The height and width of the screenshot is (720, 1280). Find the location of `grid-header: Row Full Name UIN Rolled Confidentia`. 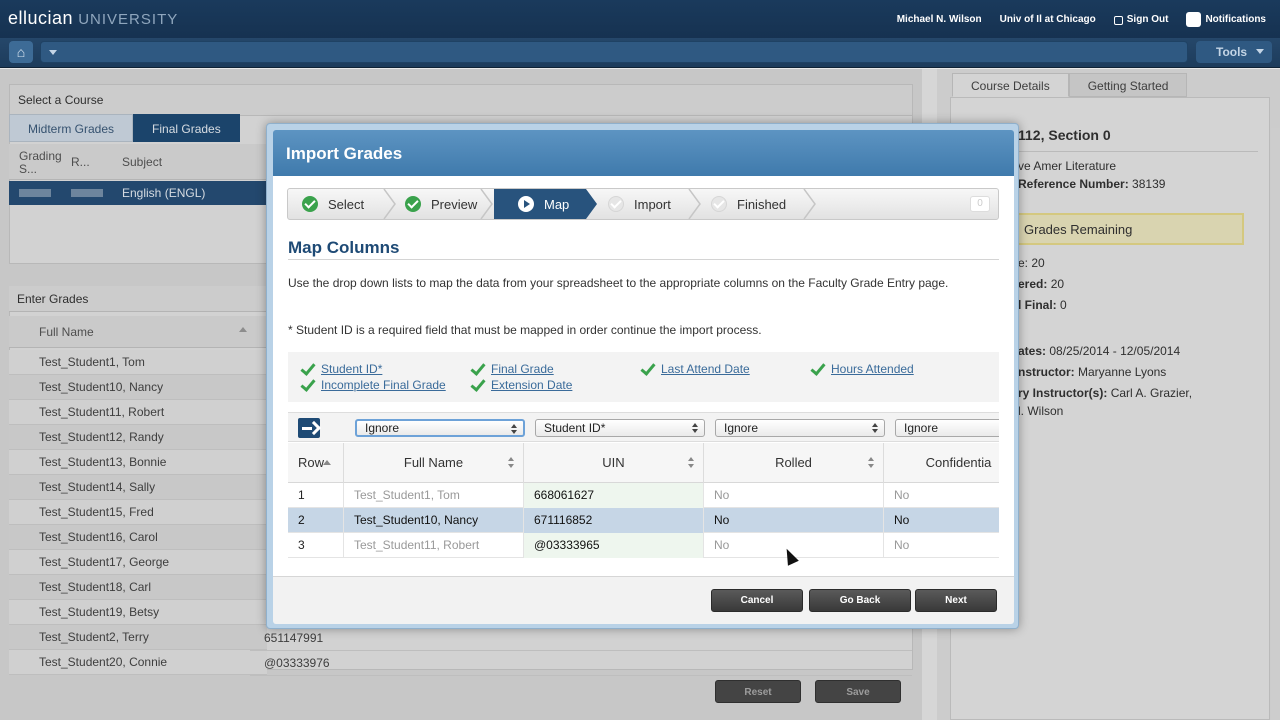

grid-header: Row Full Name UIN Rolled Confidentia is located at coordinates (643, 463).